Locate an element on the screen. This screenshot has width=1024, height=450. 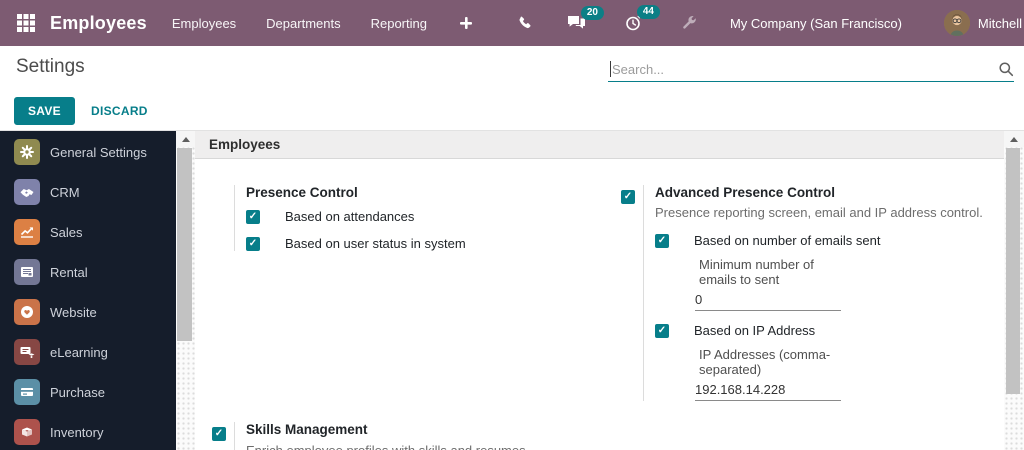
option-row: Based on attendances is located at coordinates (433, 216).